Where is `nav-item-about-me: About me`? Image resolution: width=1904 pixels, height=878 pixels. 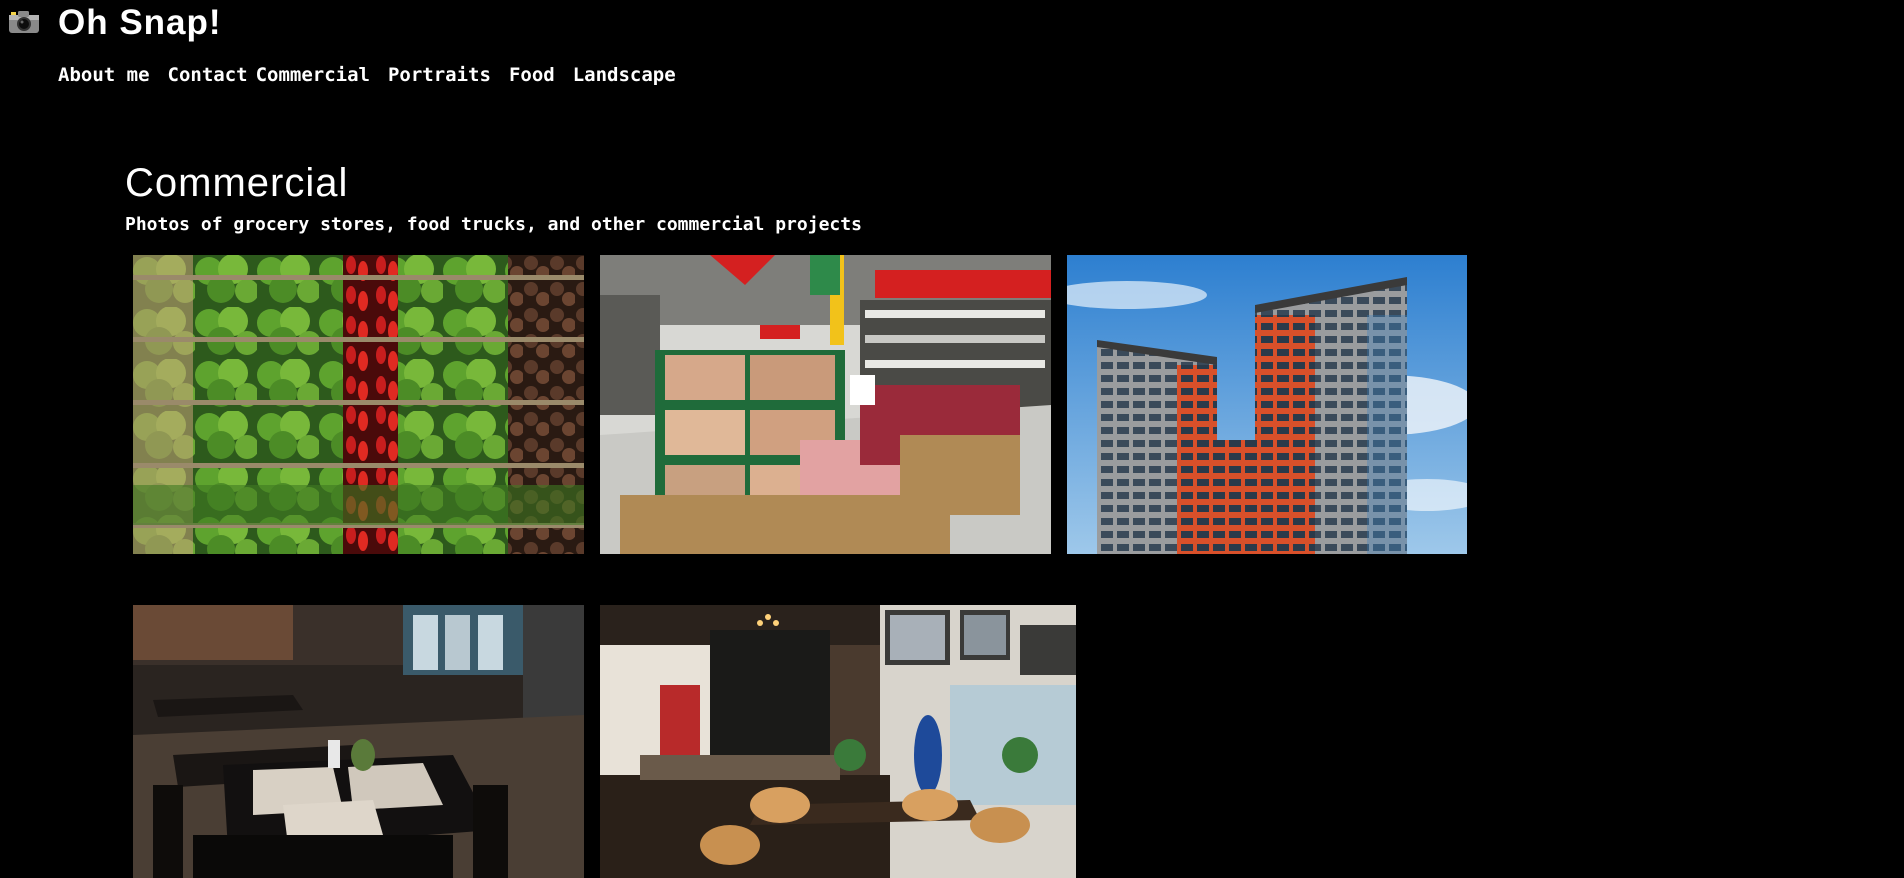
nav-item-about-me: About me is located at coordinates (104, 75).